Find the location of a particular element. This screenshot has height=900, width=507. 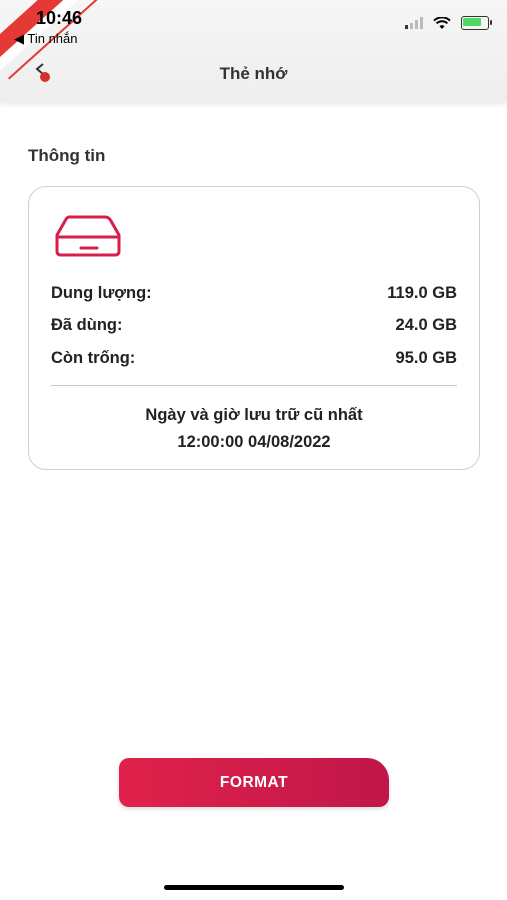

section-title: Thông tin is located at coordinates (67, 155).